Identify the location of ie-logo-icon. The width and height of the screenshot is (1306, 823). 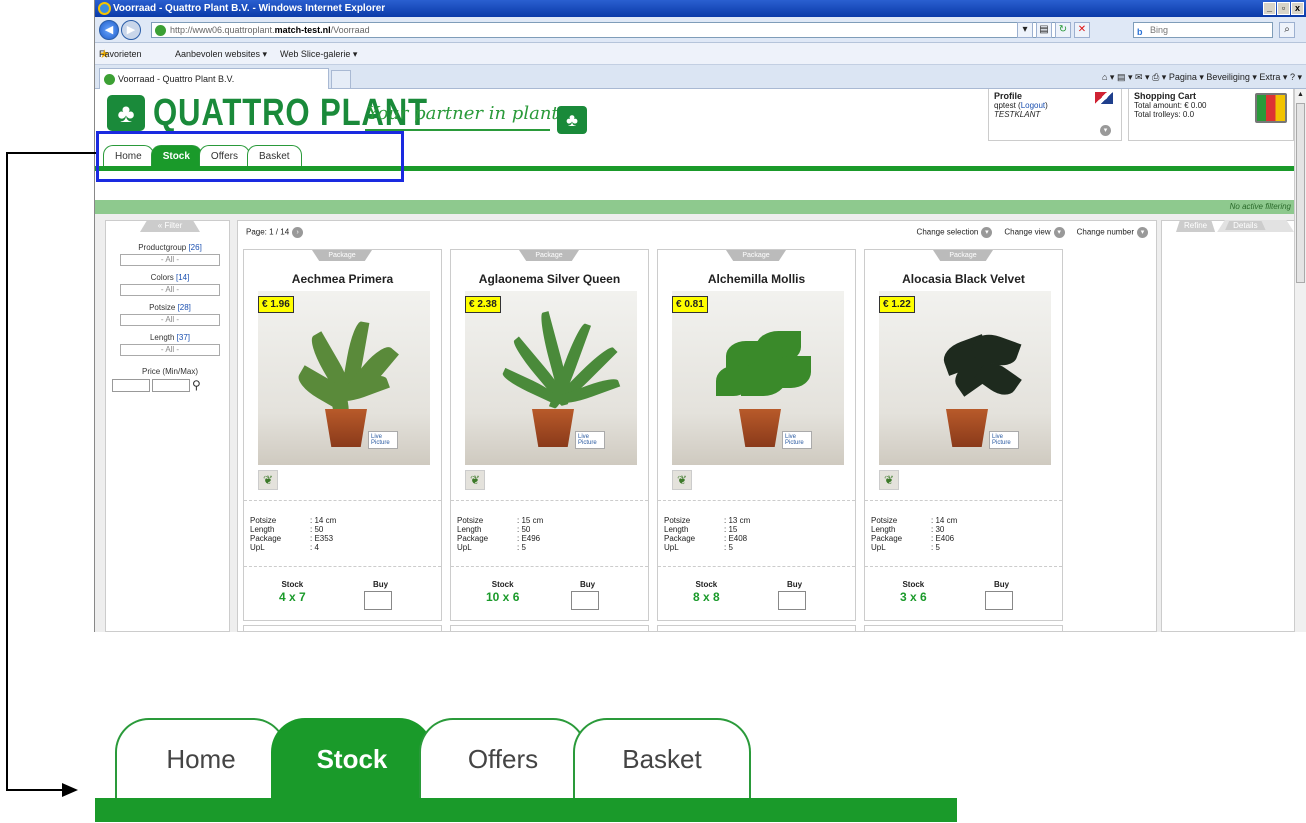
(104, 8).